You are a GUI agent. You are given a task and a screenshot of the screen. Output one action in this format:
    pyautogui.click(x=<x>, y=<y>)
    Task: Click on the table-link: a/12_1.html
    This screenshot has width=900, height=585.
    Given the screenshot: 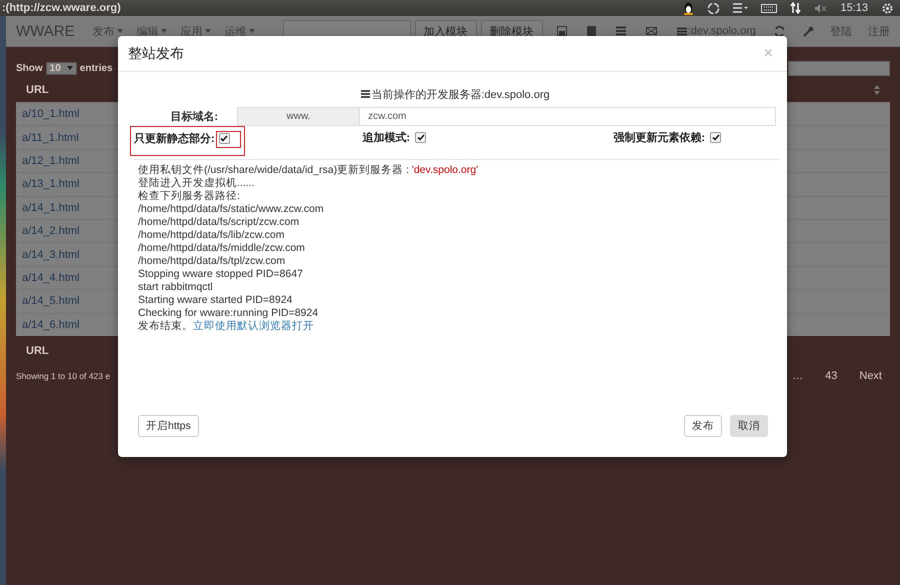 What is the action you would take?
    pyautogui.click(x=51, y=160)
    